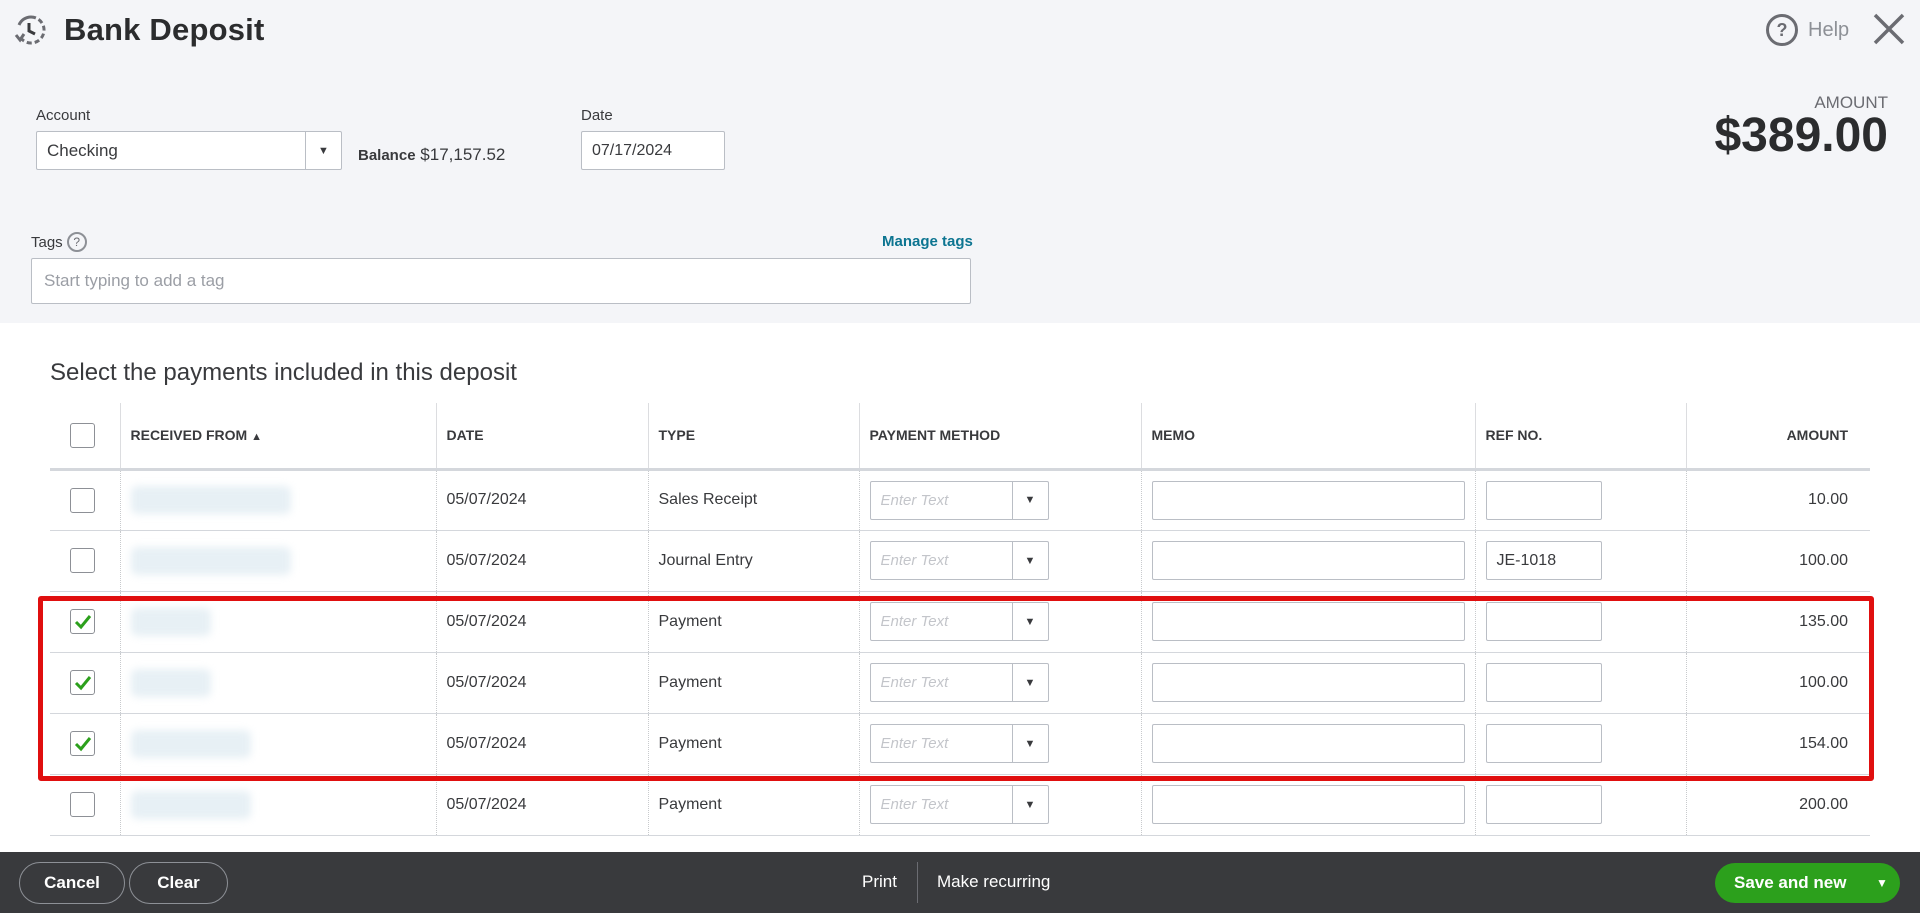  I want to click on tags-label: Tags, so click(47, 242).